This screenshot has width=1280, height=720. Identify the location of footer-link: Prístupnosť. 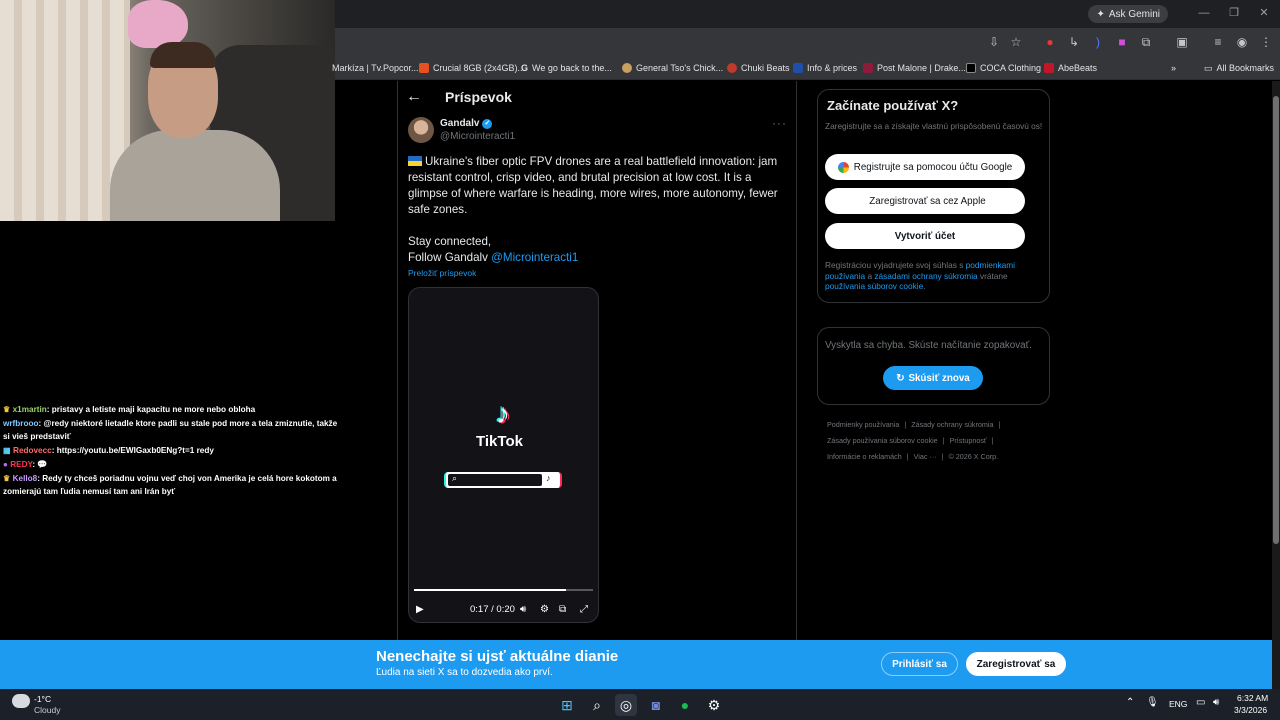
(968, 440).